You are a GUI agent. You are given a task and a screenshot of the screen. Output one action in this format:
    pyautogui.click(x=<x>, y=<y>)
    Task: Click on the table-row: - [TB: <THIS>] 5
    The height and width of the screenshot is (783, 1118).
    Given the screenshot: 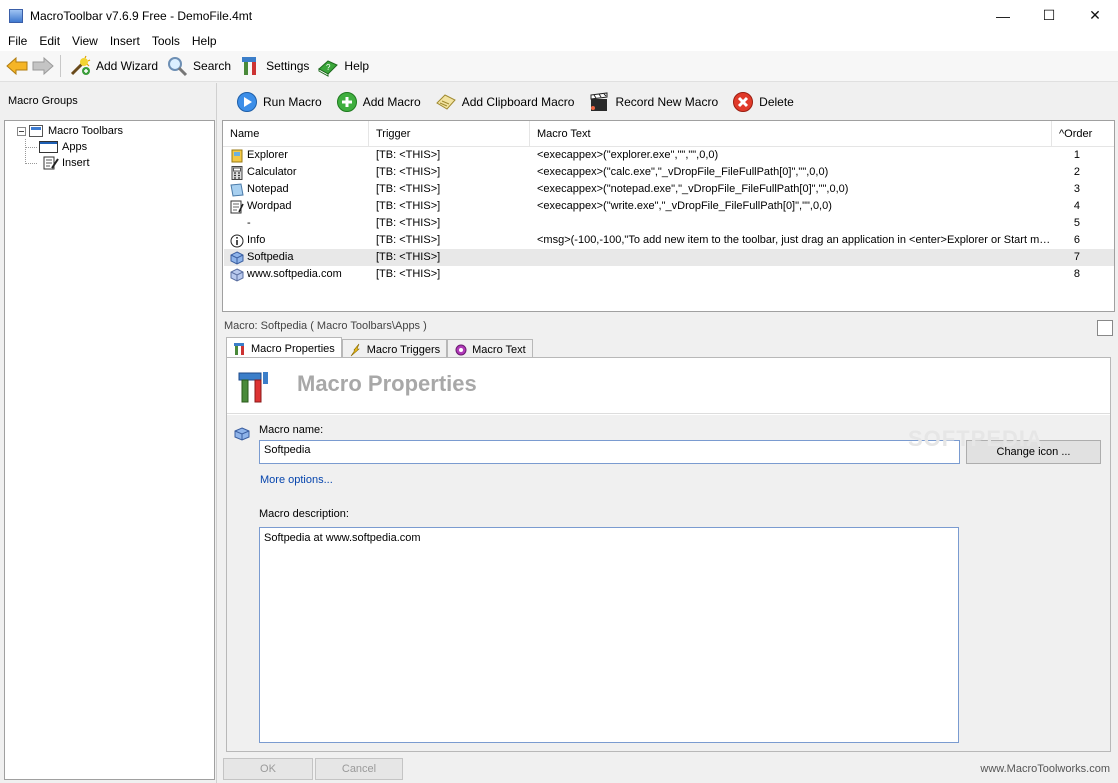 What is the action you would take?
    pyautogui.click(x=669, y=223)
    